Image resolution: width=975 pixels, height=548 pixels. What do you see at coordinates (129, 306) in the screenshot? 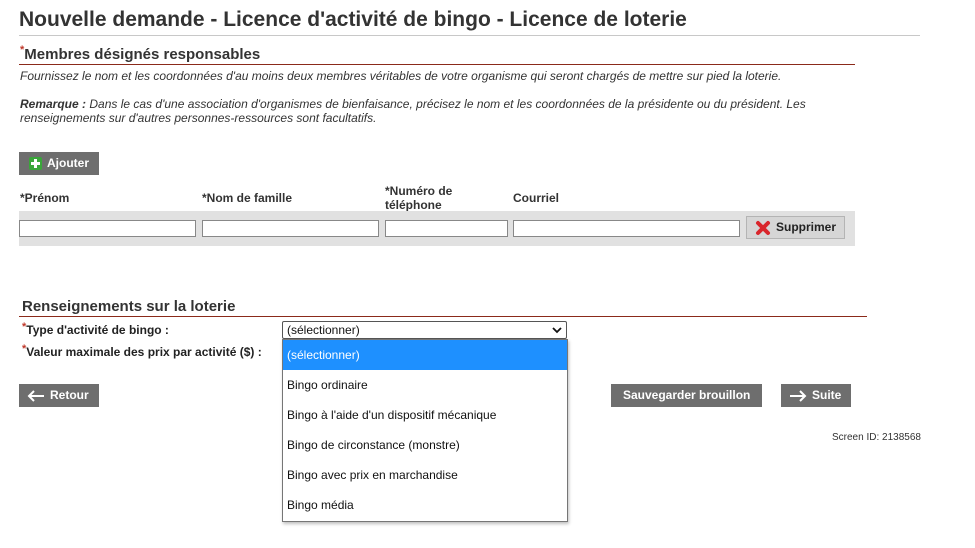
I see `lottery-heading: Renseignements sur la loterie` at bounding box center [129, 306].